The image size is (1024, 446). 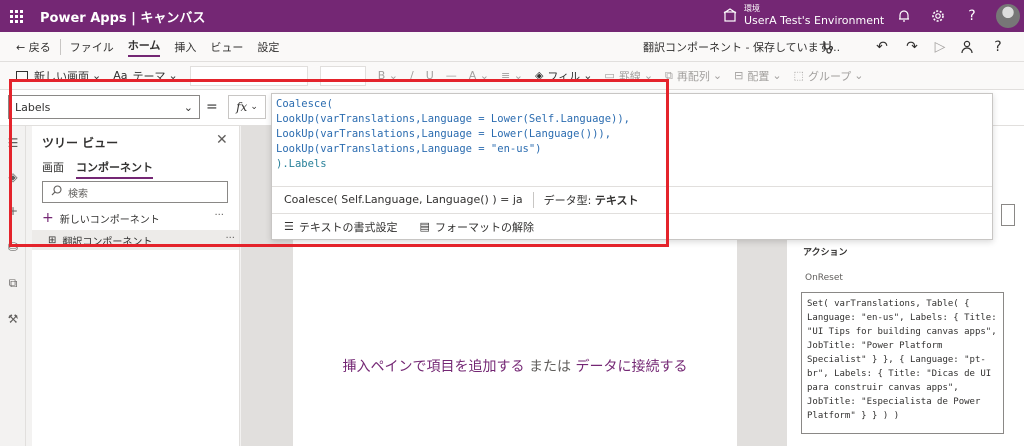 I want to click on group-button: ⬚ グループ ⌄, so click(x=829, y=76).